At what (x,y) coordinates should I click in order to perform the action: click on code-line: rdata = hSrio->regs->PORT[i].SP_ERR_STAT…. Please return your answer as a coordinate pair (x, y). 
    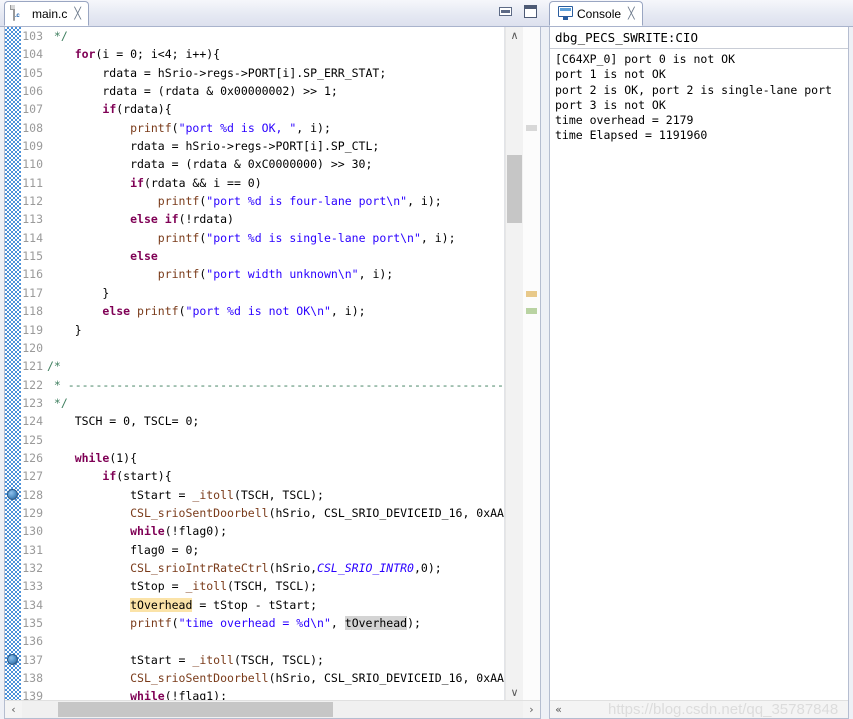
    Looking at the image, I should click on (275, 73).